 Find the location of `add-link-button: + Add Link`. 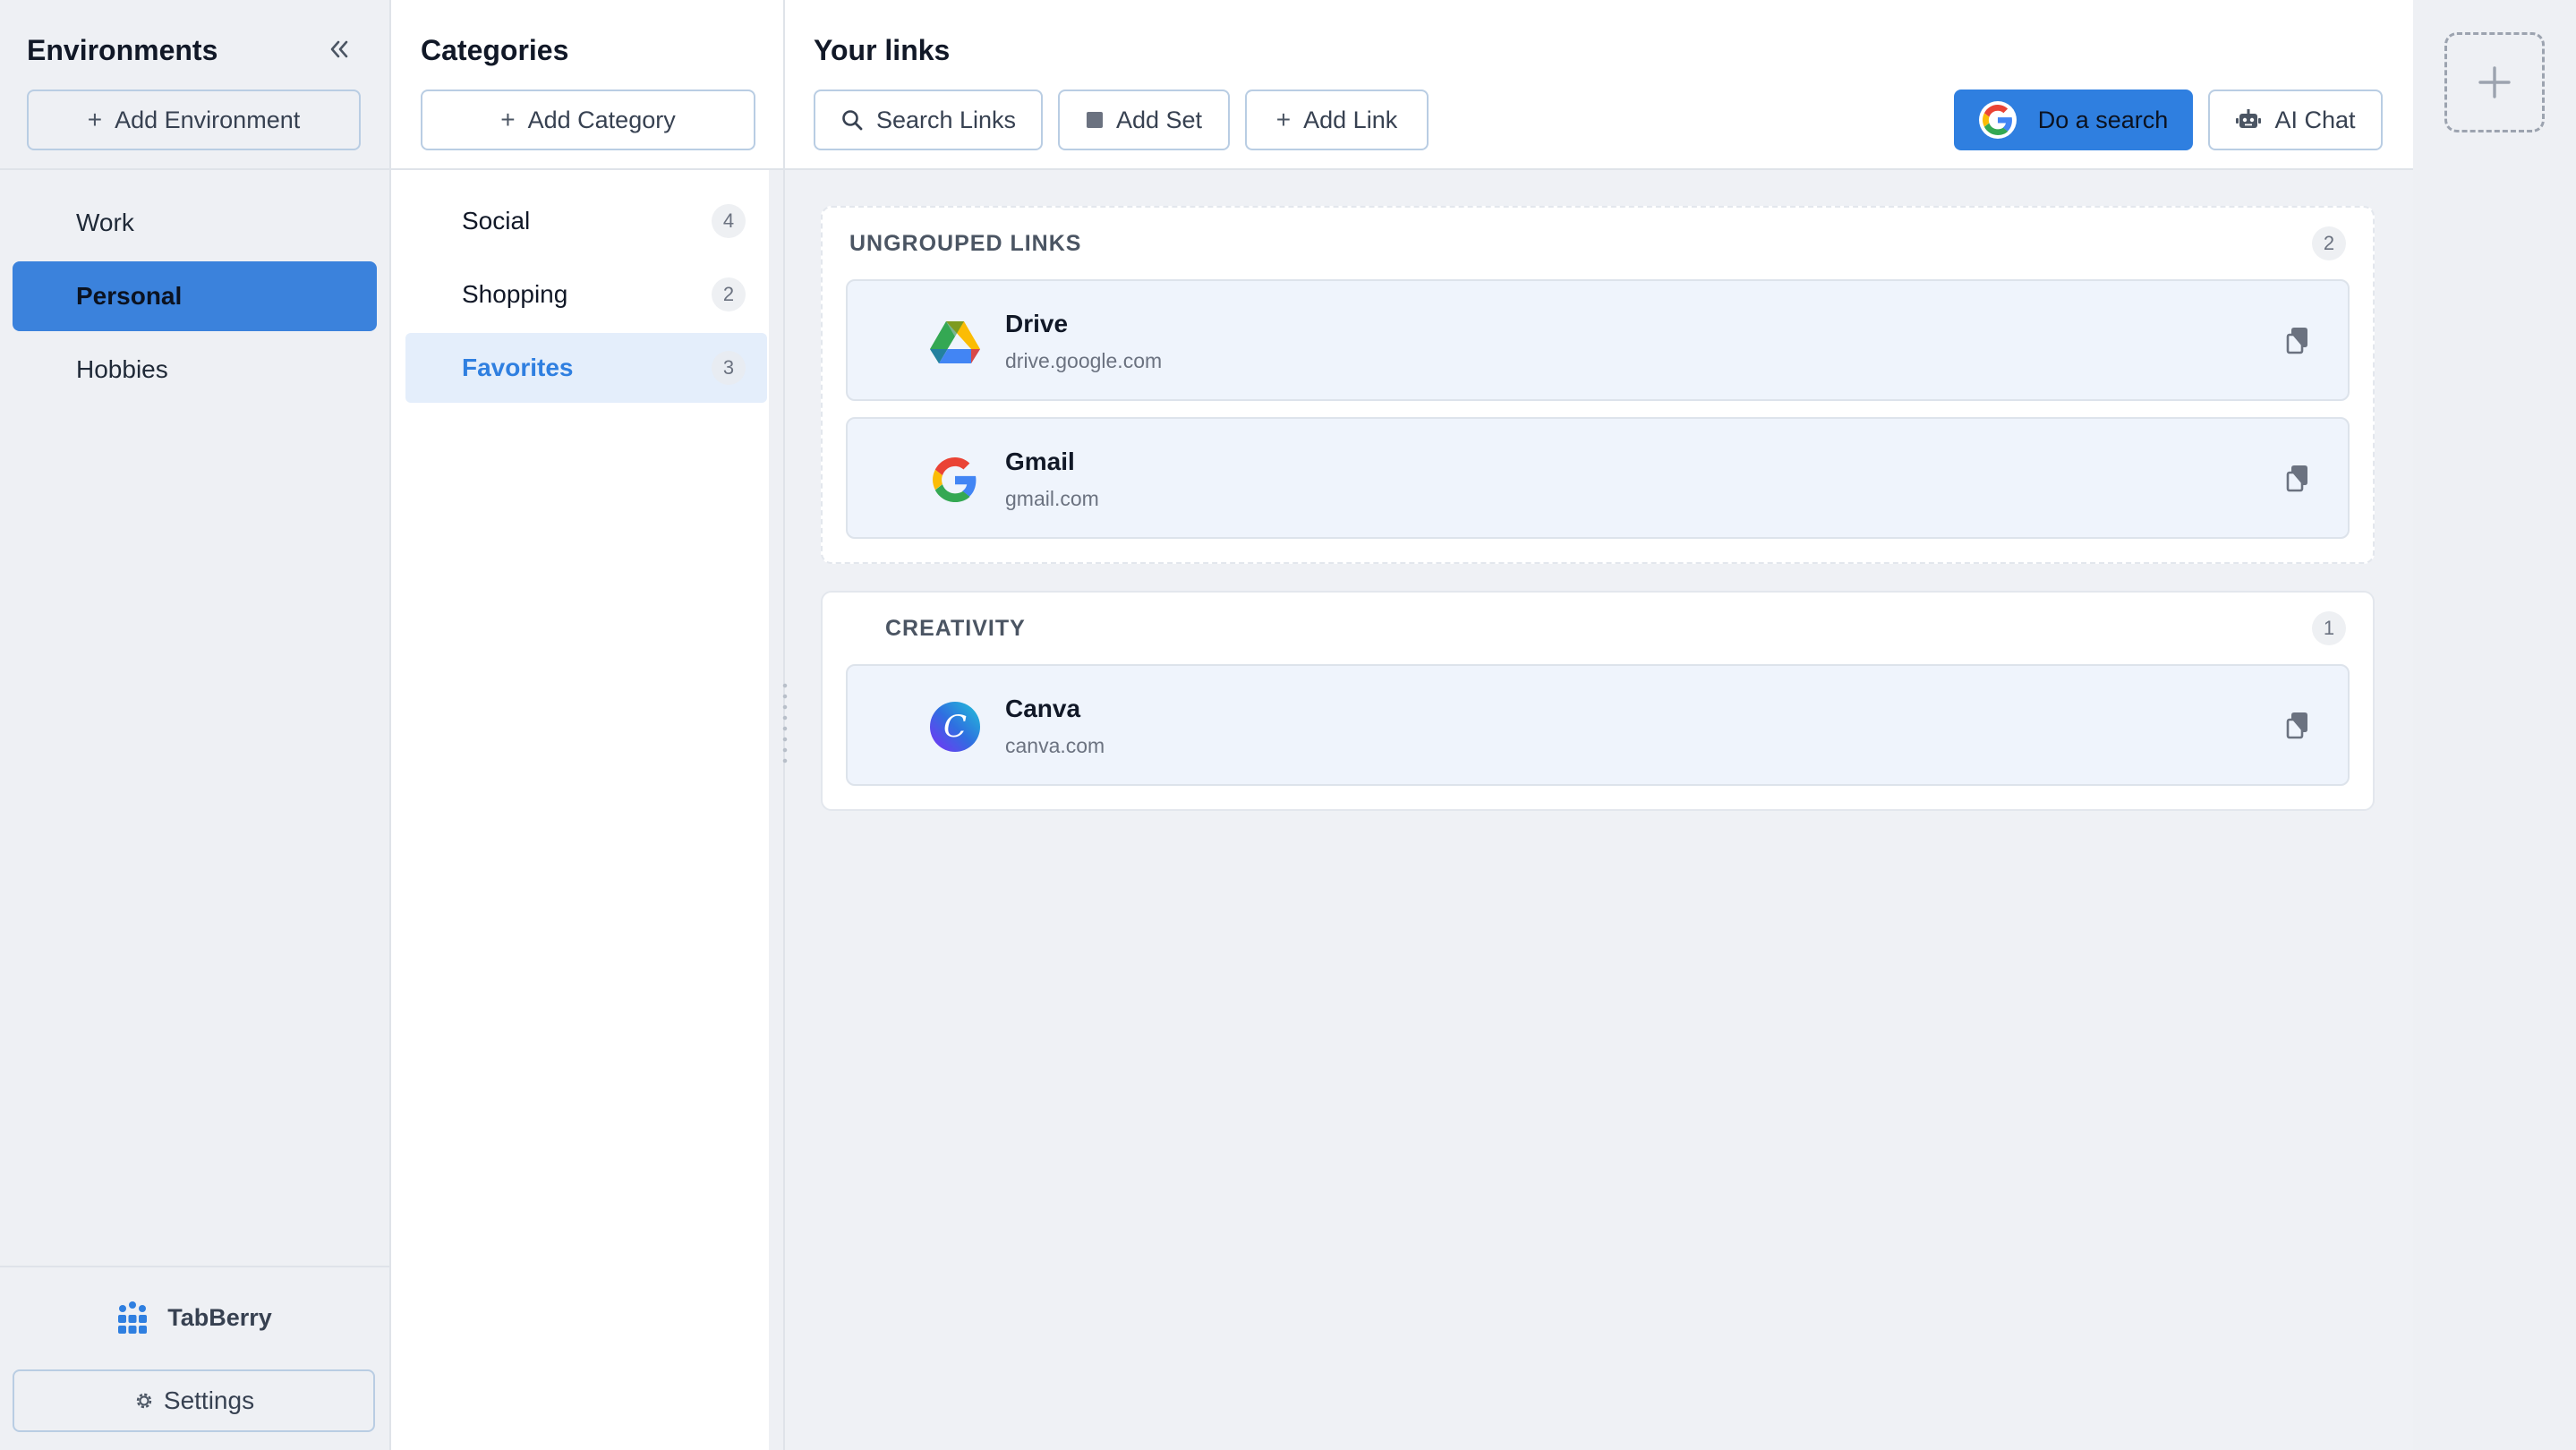

add-link-button: + Add Link is located at coordinates (1337, 120).